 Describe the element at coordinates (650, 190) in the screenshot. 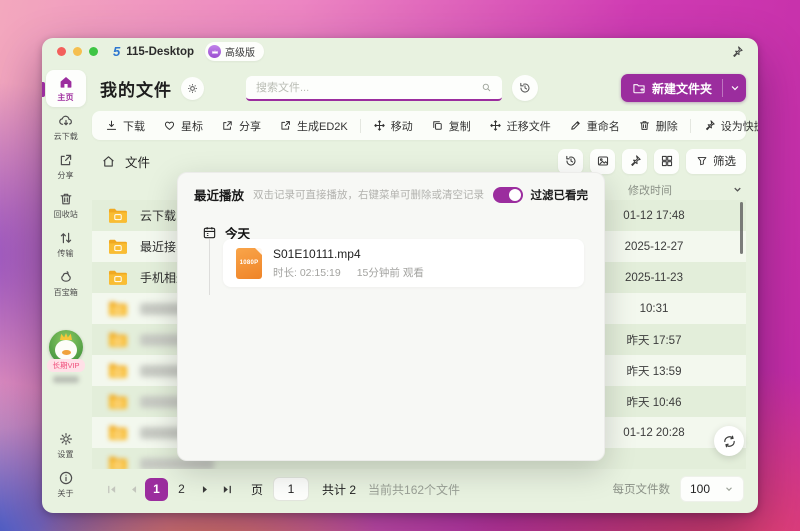

I see `column-modified-time: 修改时间` at that location.